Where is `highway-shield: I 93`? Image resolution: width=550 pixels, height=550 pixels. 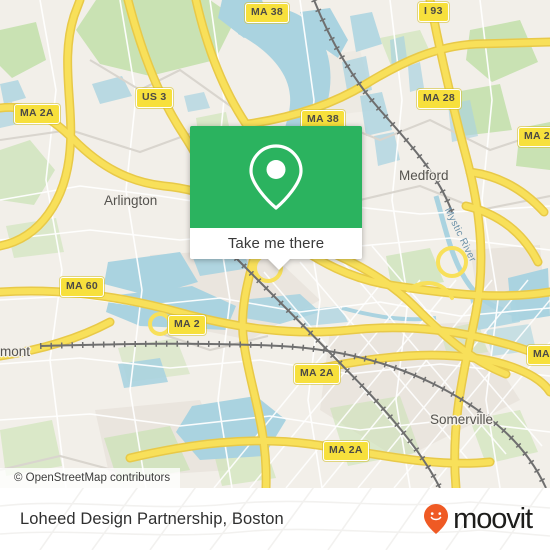
highway-shield: I 93 is located at coordinates (433, 12).